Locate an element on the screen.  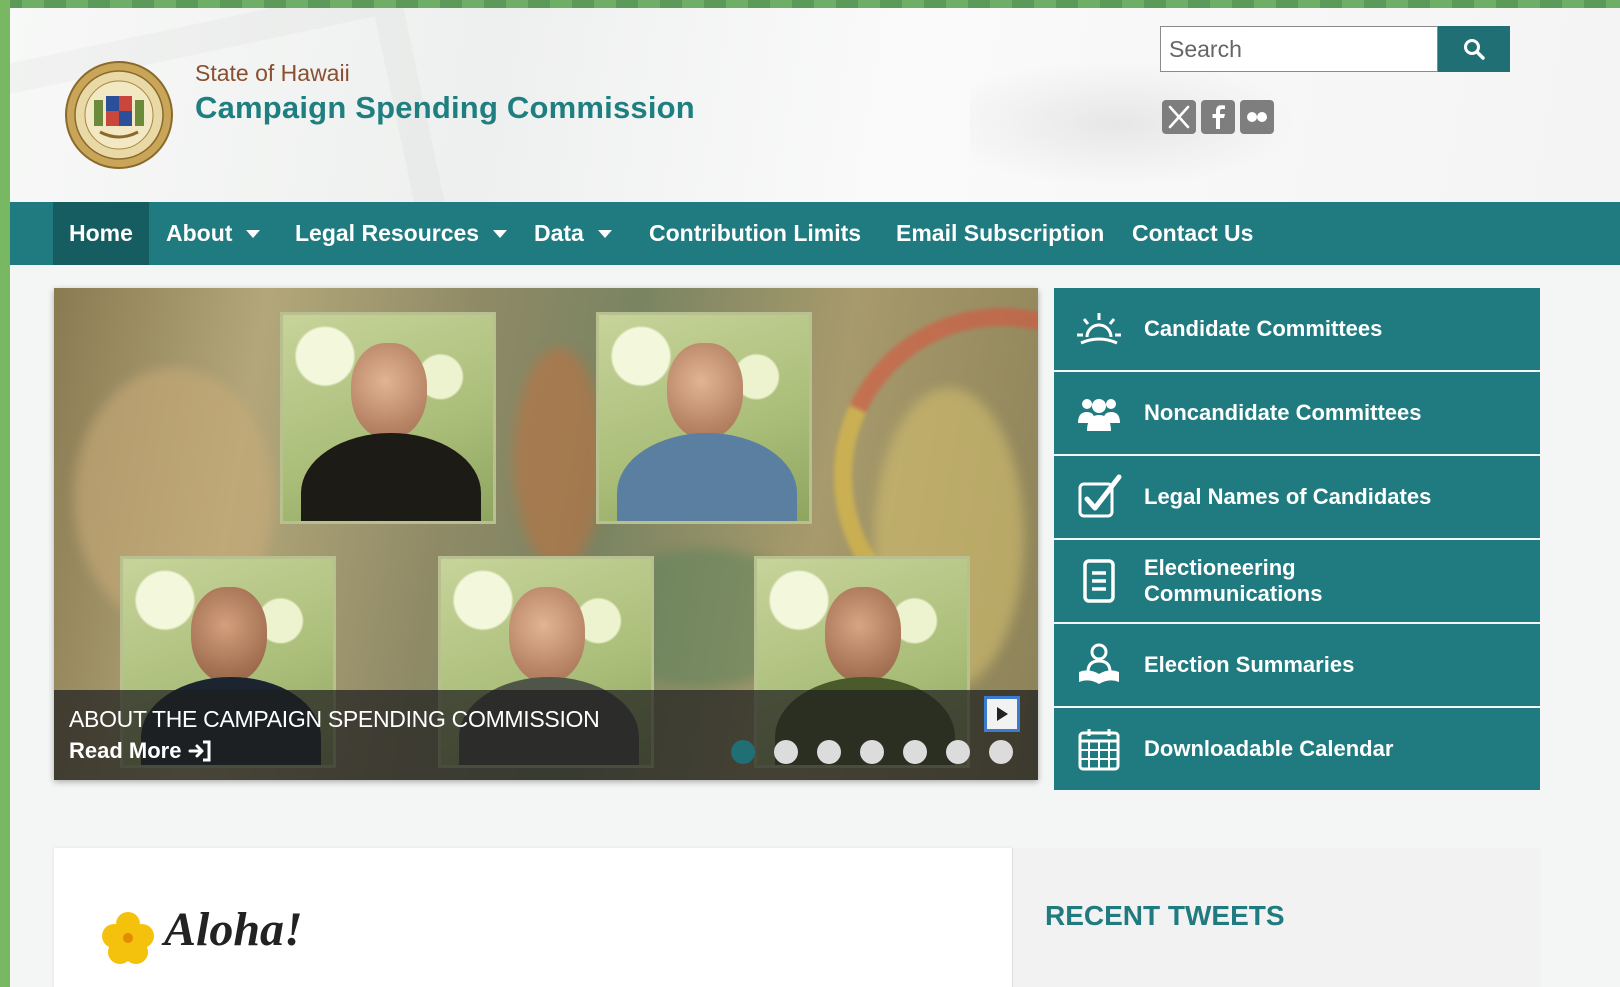
state-seal-icon is located at coordinates (119, 115).